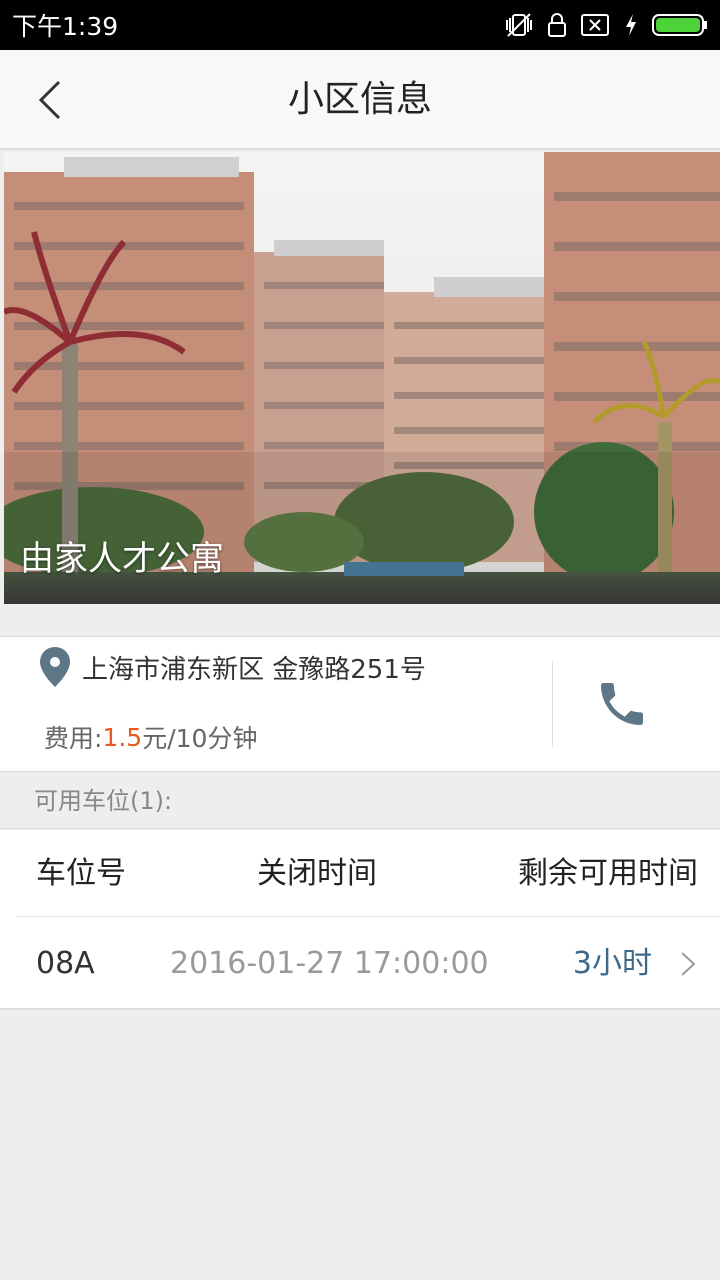 The image size is (720, 1280). Describe the element at coordinates (65, 26) in the screenshot. I see `status-time: 下午1:39` at that location.